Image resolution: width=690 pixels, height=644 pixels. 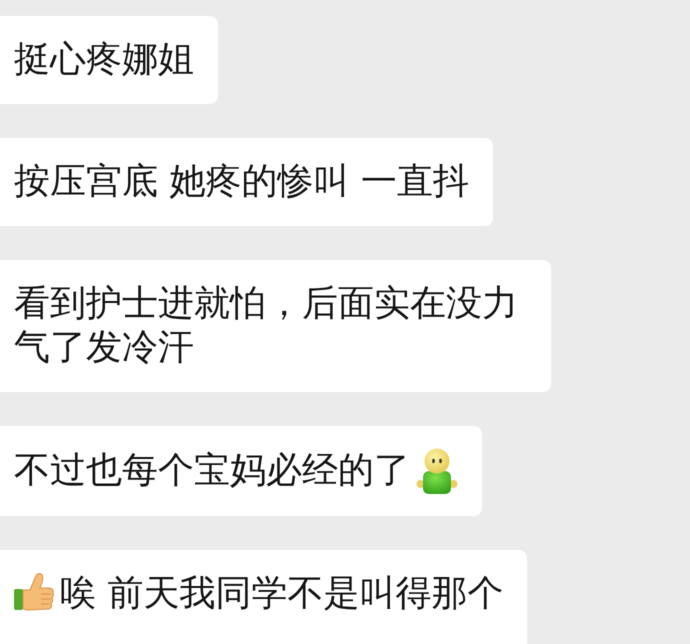 What do you see at coordinates (104, 60) in the screenshot?
I see `message-text: 挺心疼娜姐` at bounding box center [104, 60].